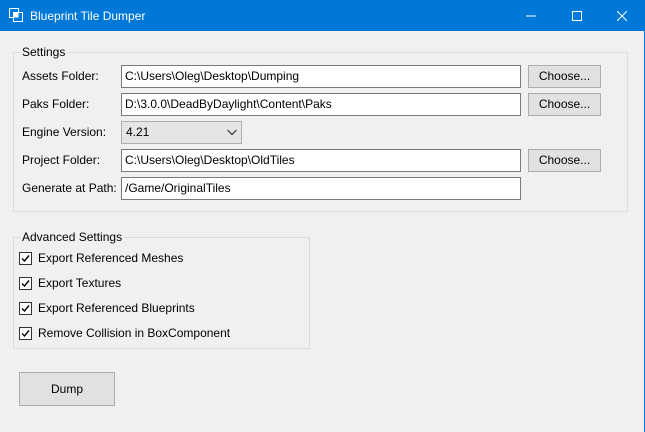 The height and width of the screenshot is (432, 645). Describe the element at coordinates (72, 237) in the screenshot. I see `advanced-settings-legend: Advanced Settings` at that location.